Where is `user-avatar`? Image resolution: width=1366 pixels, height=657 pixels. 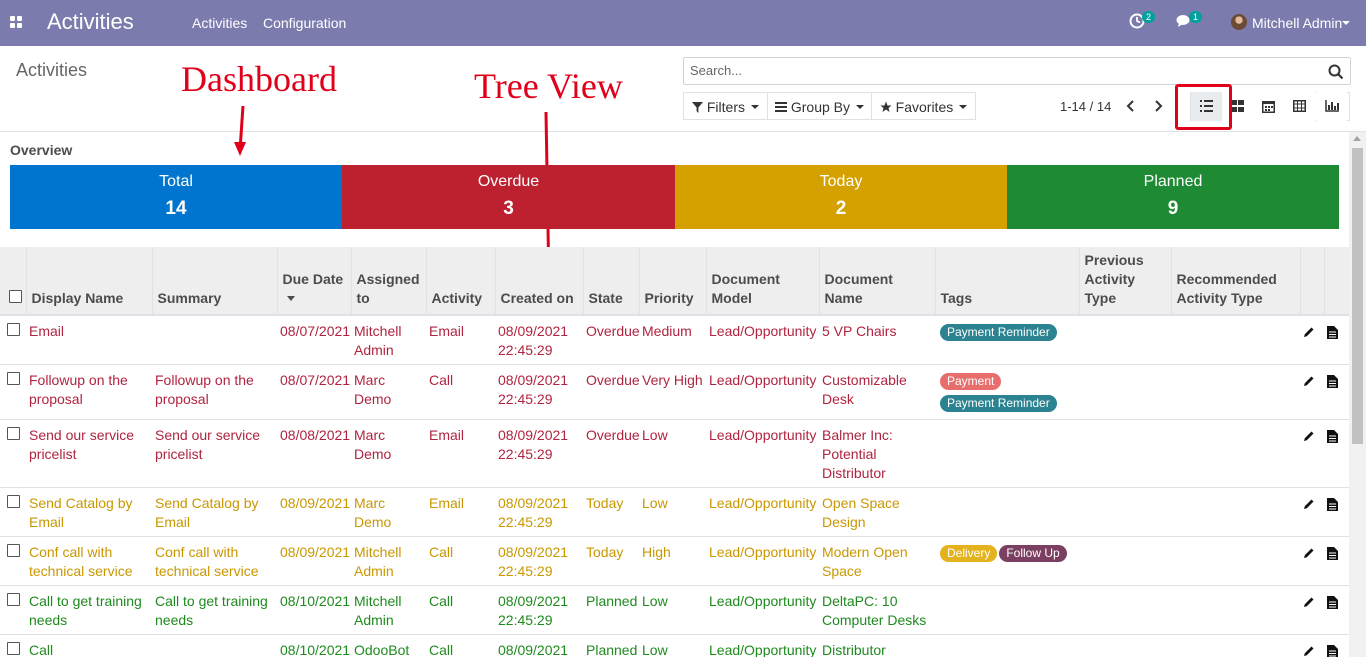
user-avatar is located at coordinates (1239, 22).